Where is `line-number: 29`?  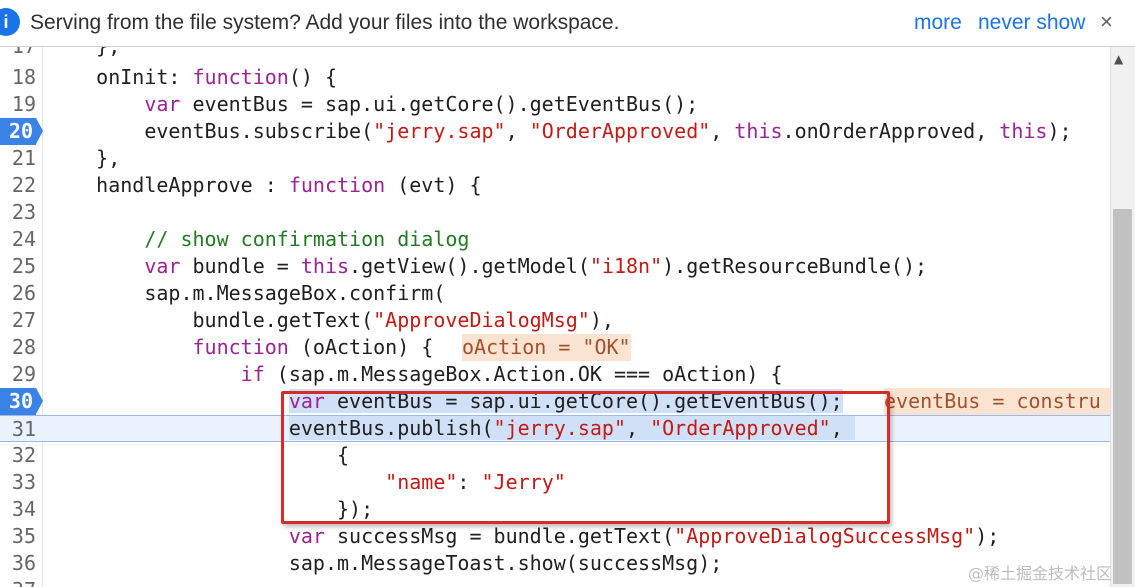
line-number: 29 is located at coordinates (18, 374).